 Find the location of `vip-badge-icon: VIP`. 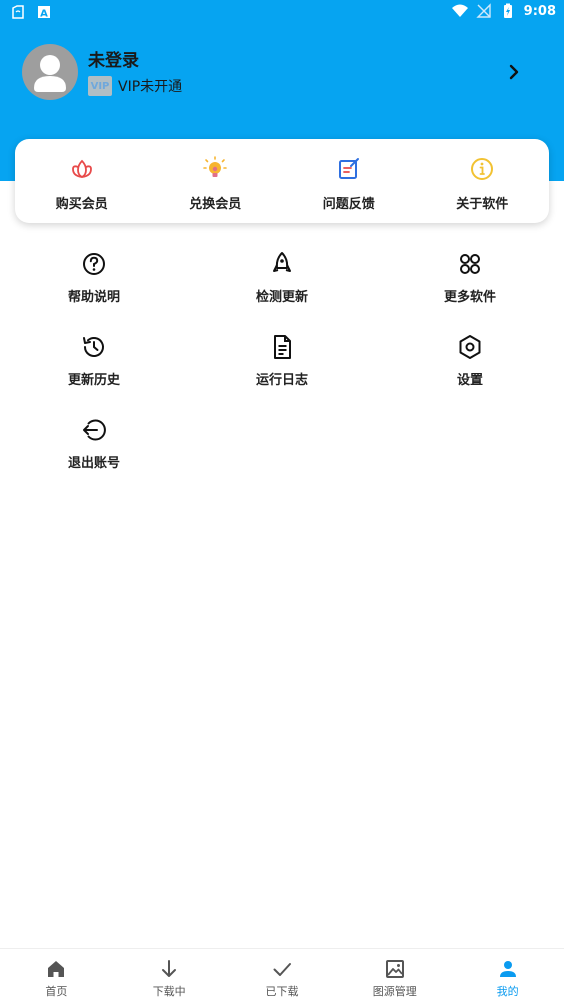

vip-badge-icon: VIP is located at coordinates (100, 86).